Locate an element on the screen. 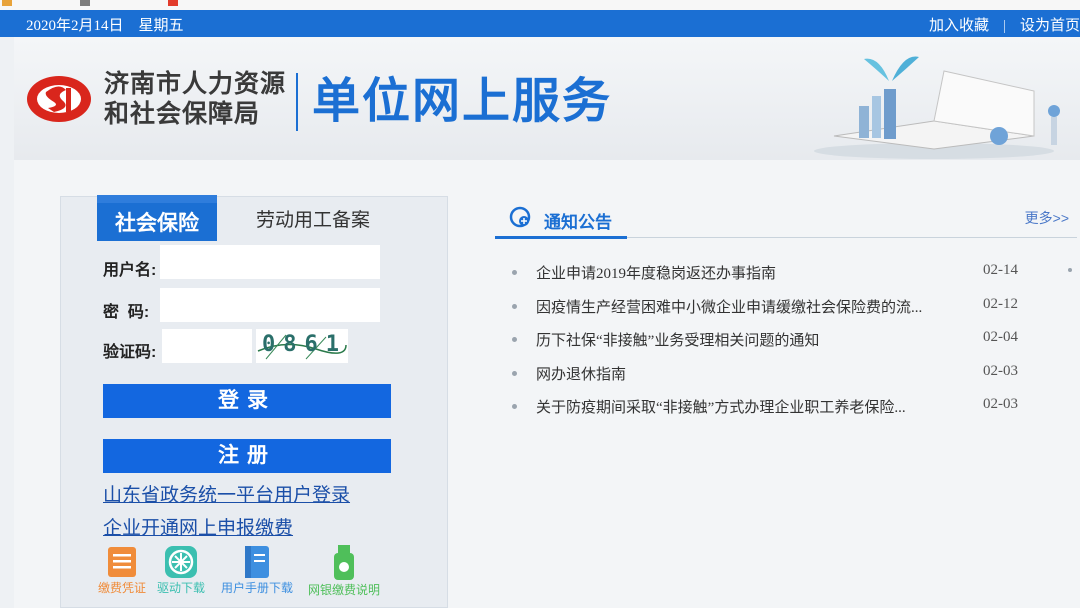 This screenshot has width=1080, height=608. list-item: 历下社保“非接触”业务受理相关问题的通知 02-04 is located at coordinates (796, 346).